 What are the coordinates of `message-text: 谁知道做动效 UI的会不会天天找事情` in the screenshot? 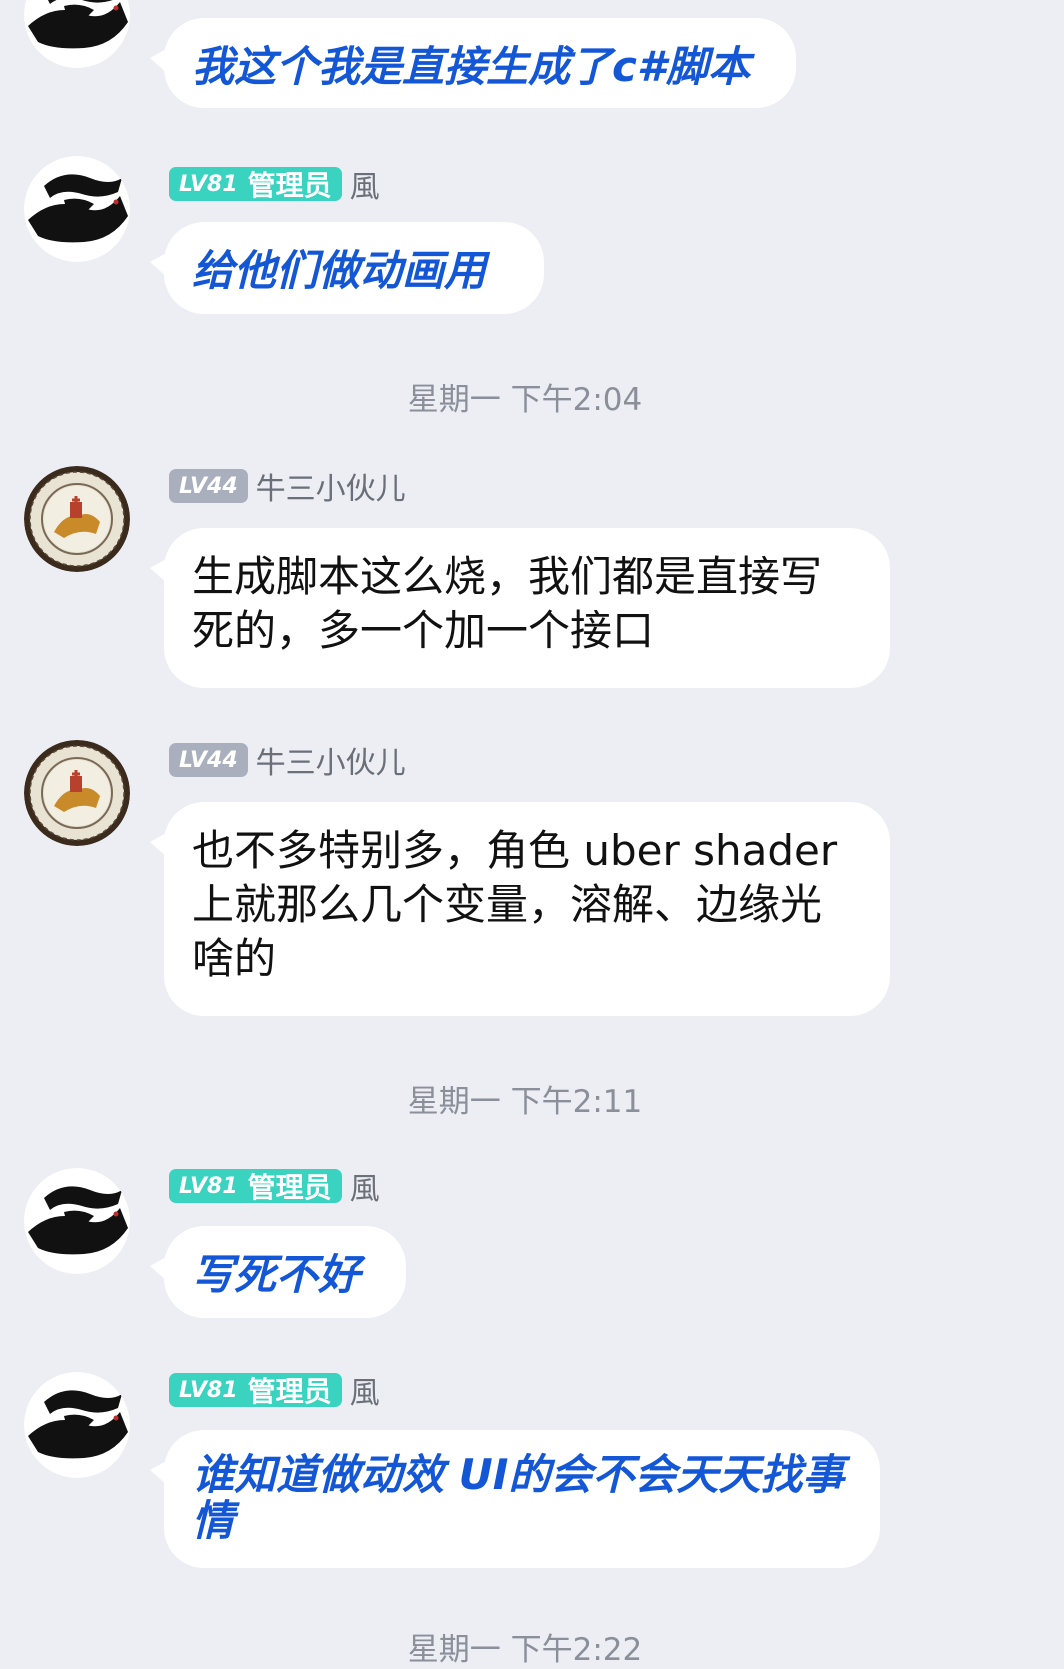 It's located at (518, 1497).